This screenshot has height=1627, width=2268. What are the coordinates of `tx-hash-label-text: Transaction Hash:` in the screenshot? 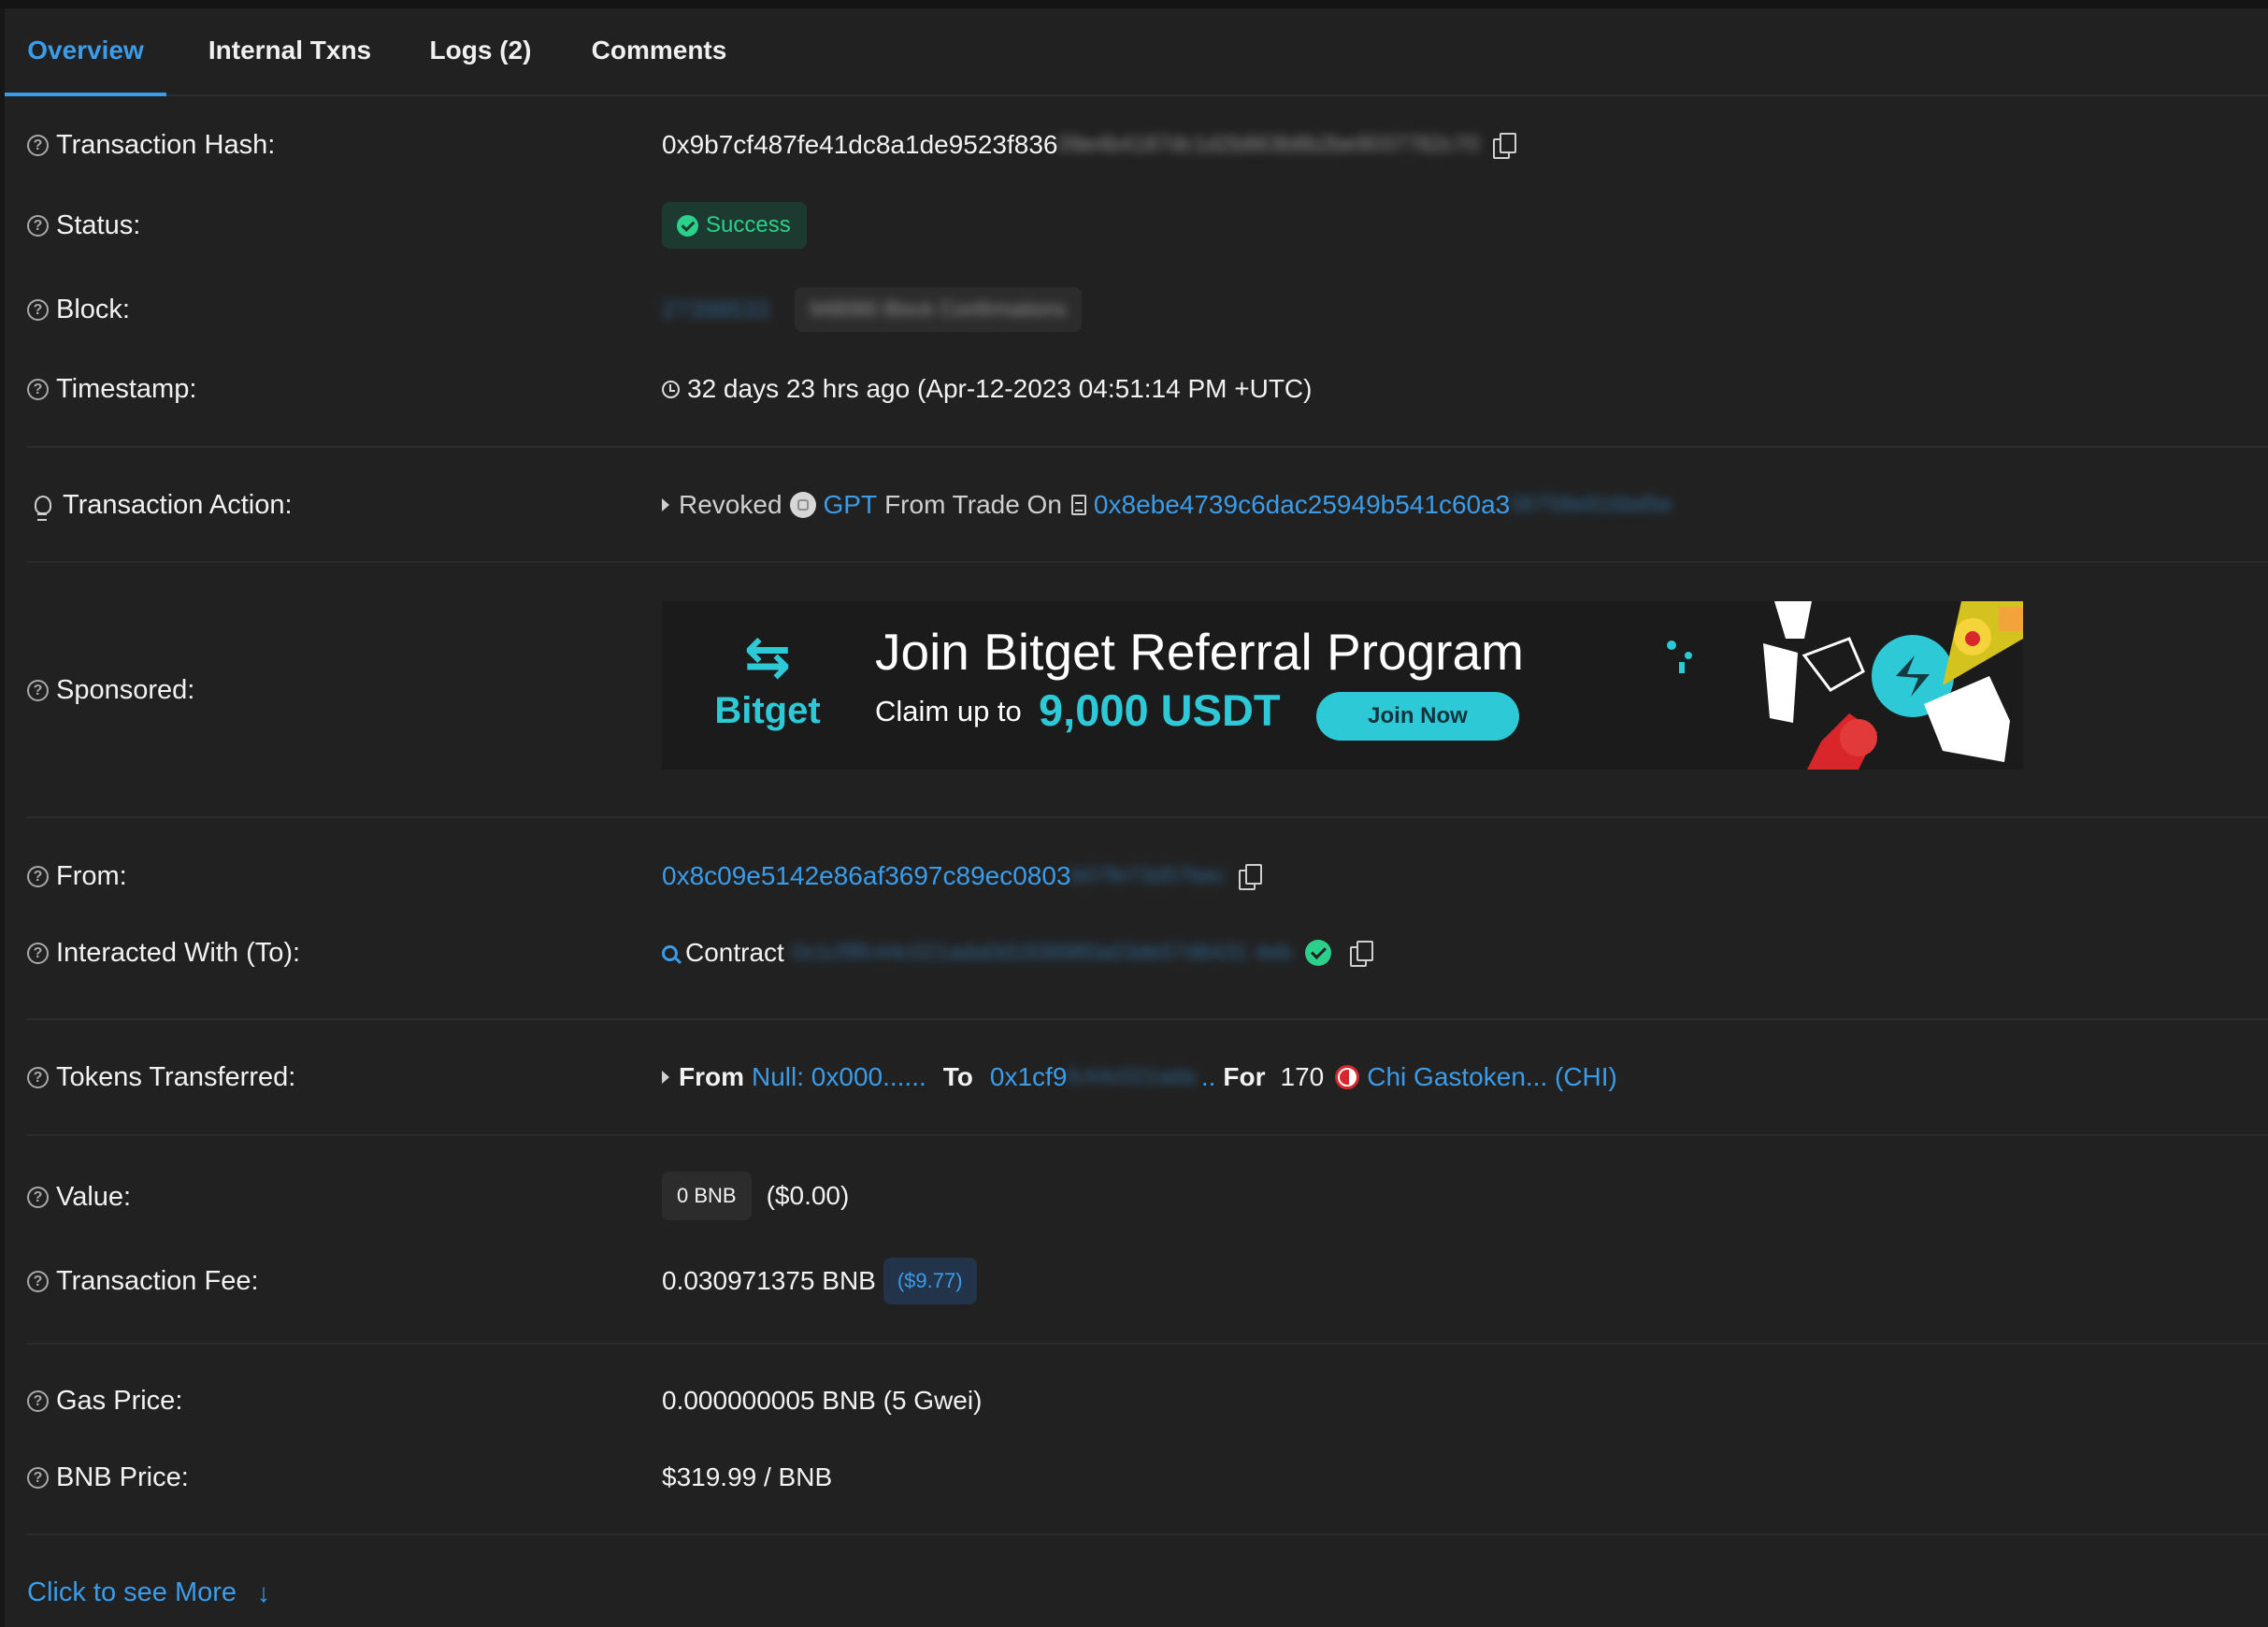 It's located at (166, 144).